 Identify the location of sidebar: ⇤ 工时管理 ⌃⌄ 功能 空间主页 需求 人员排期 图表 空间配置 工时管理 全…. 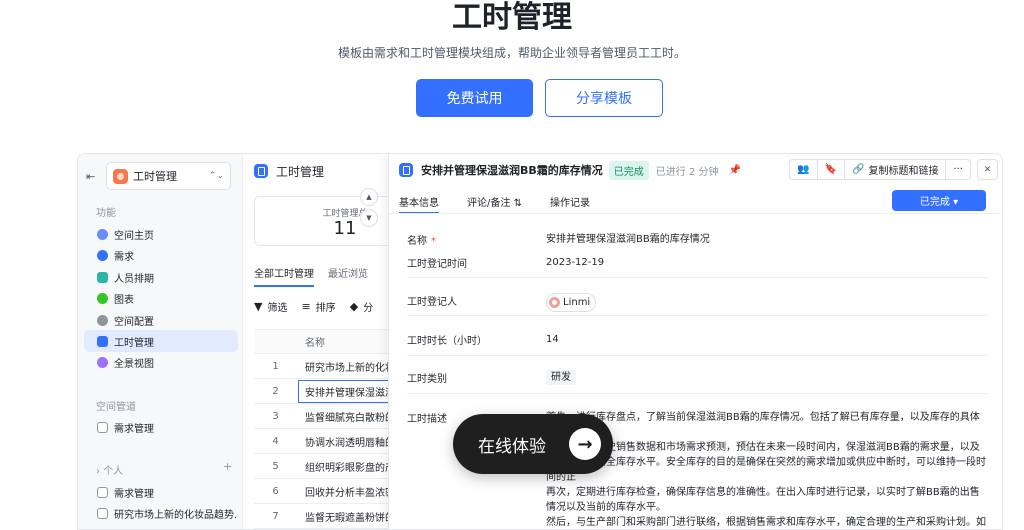
(160, 341).